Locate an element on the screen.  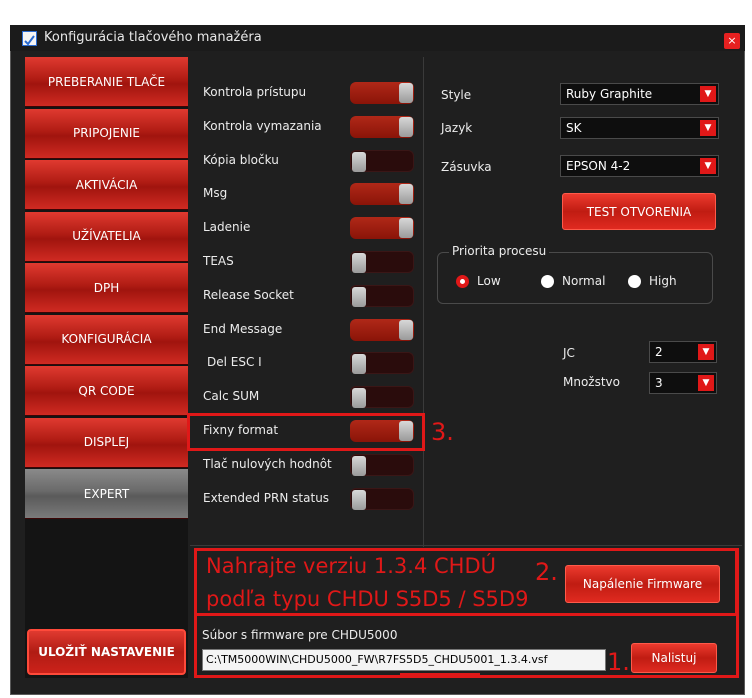
nav-item-9: EXPERT is located at coordinates (106, 494).